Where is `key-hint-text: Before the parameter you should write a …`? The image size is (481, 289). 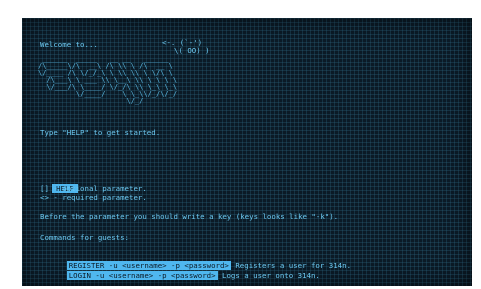 key-hint-text: Before the parameter you should write a … is located at coordinates (189, 216).